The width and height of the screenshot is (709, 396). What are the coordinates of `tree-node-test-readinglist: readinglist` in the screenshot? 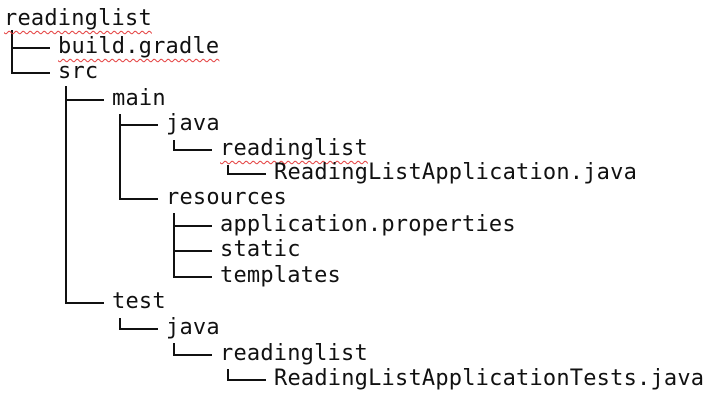 It's located at (294, 353).